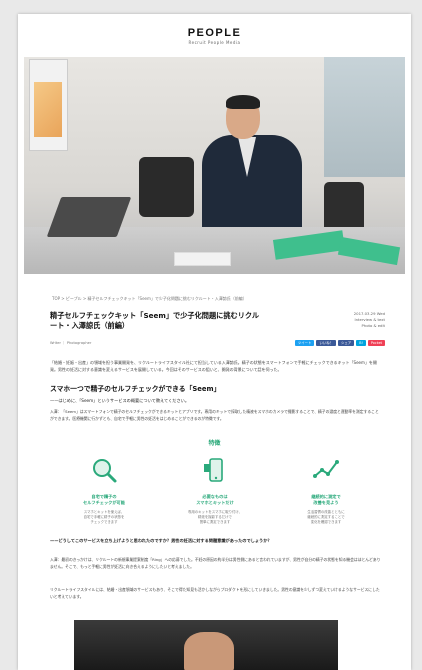 The image size is (422, 670). I want to click on share-buttons: ツイート いいね！ シェア B! Pocket, so click(339, 343).